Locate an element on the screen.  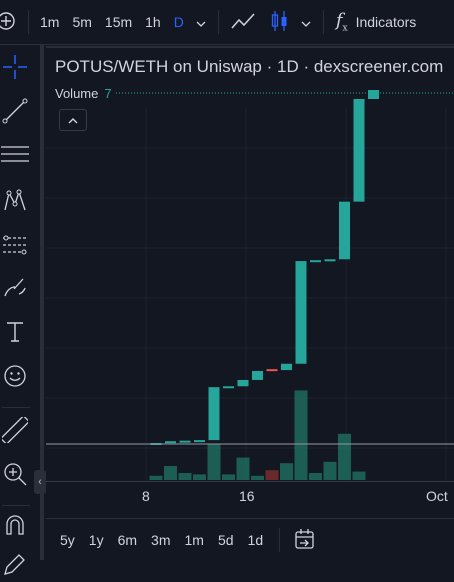
interval-dropdown is located at coordinates (201, 22).